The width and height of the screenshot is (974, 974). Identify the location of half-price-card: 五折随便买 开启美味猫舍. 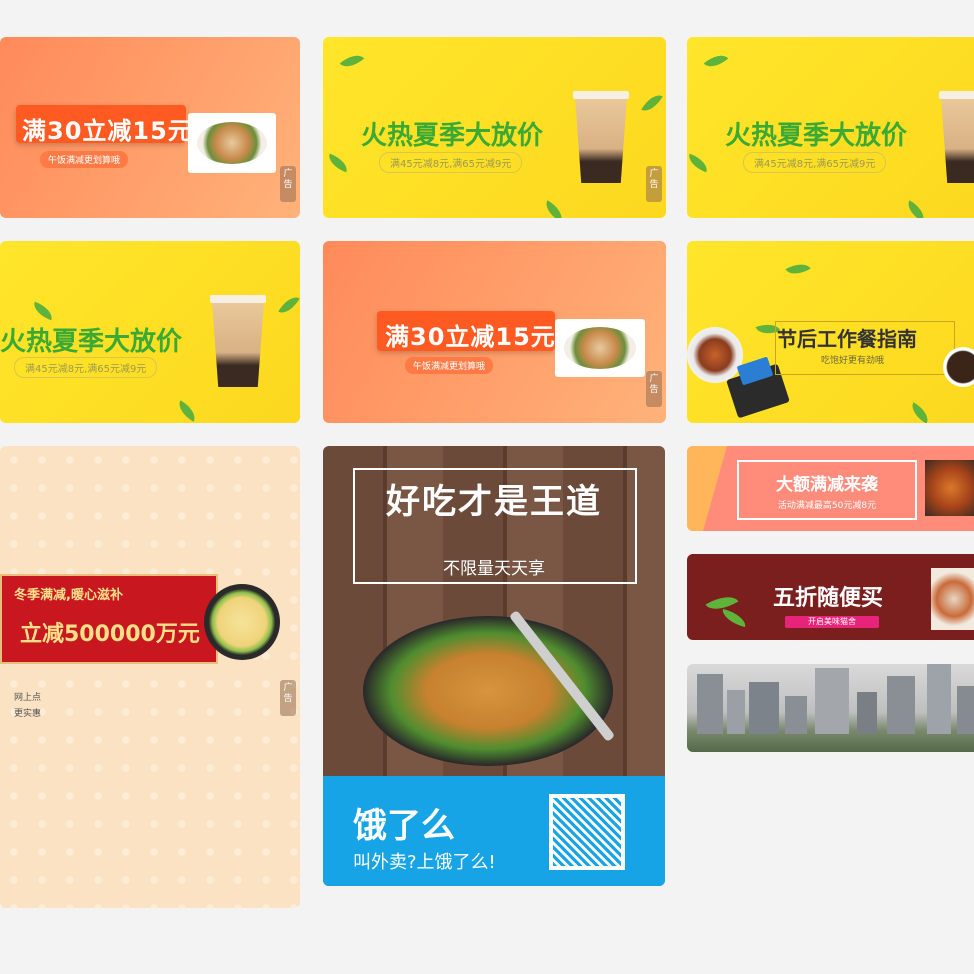
(830, 597).